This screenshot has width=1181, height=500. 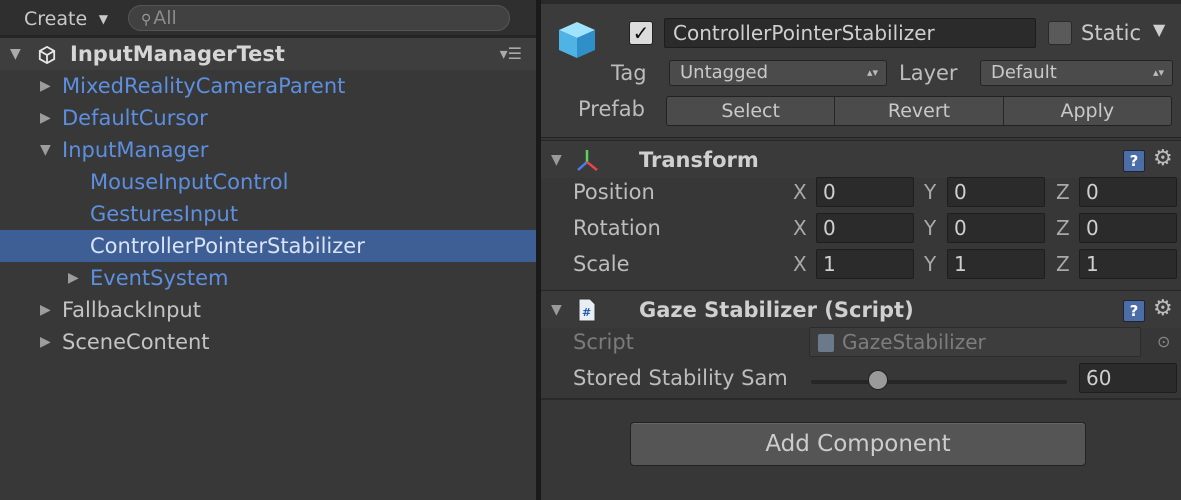 What do you see at coordinates (268, 214) in the screenshot?
I see `hierarchy-item: GesturesInput` at bounding box center [268, 214].